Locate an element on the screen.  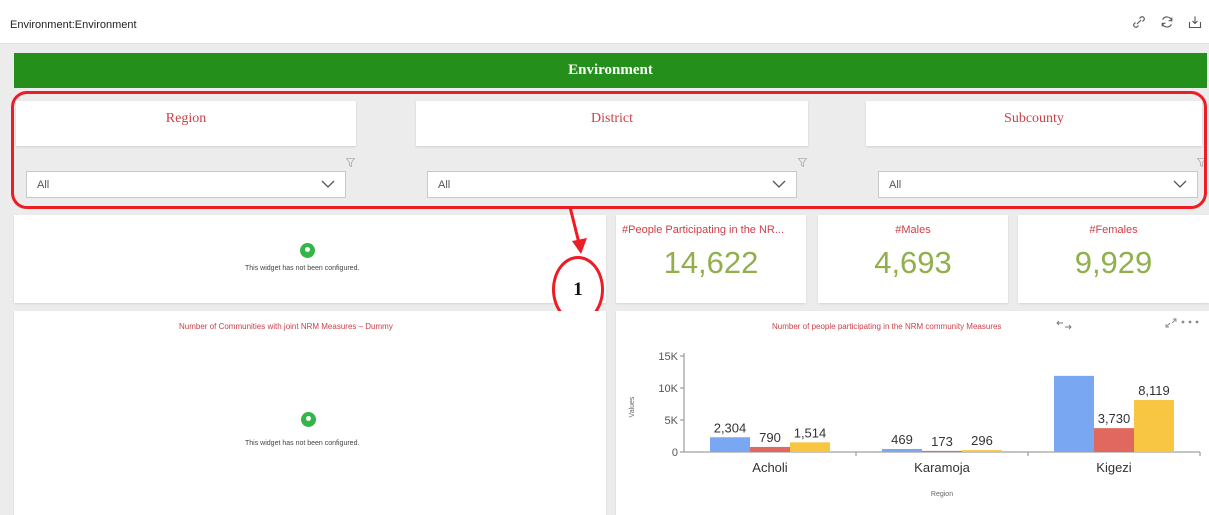
kpi-card-males: #Males 4,693 is located at coordinates (913, 259).